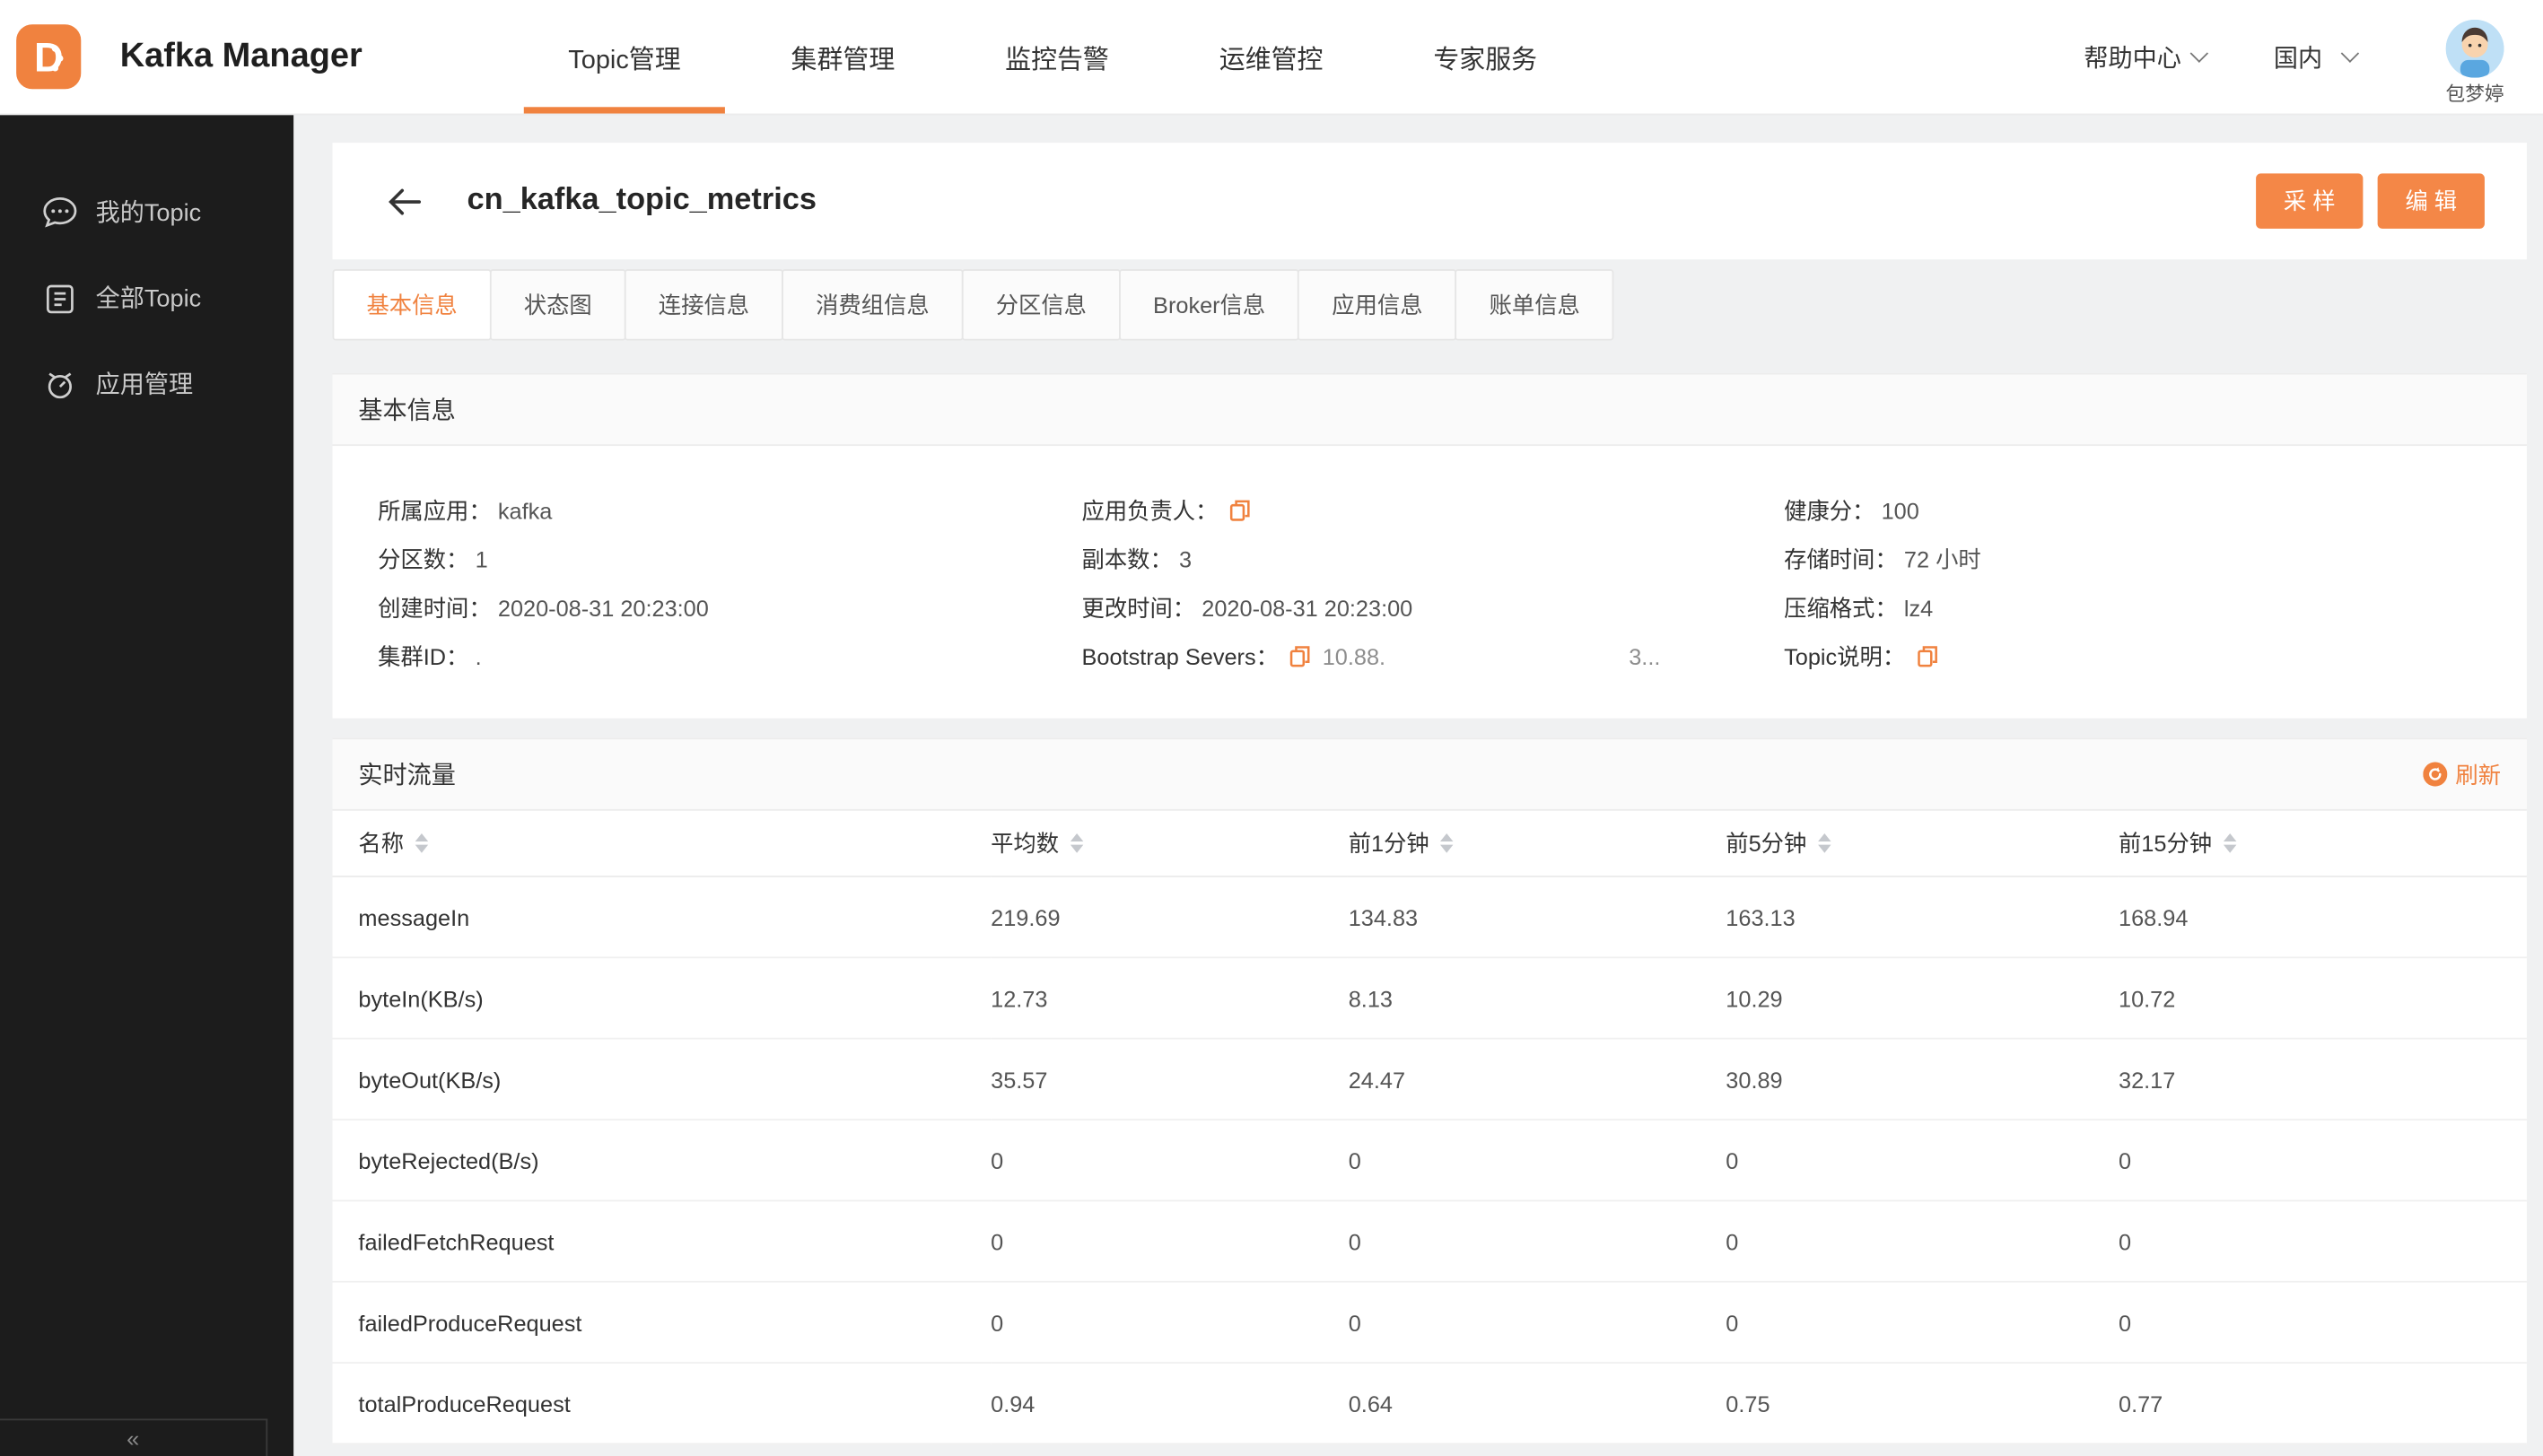  I want to click on metric-5min-cell: 0.75, so click(1922, 1404).